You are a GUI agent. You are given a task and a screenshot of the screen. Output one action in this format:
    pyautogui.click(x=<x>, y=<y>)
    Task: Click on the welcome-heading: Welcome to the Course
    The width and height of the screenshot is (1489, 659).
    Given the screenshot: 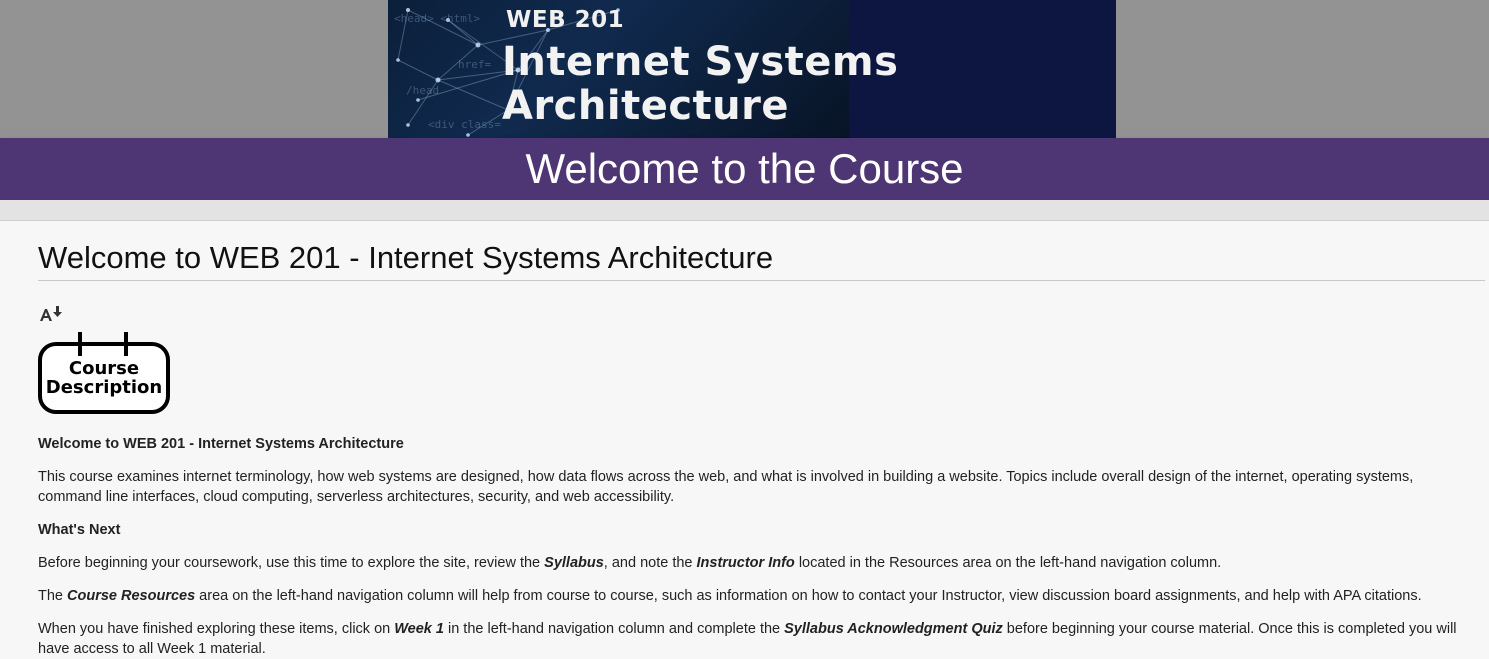 What is the action you would take?
    pyautogui.click(x=744, y=168)
    